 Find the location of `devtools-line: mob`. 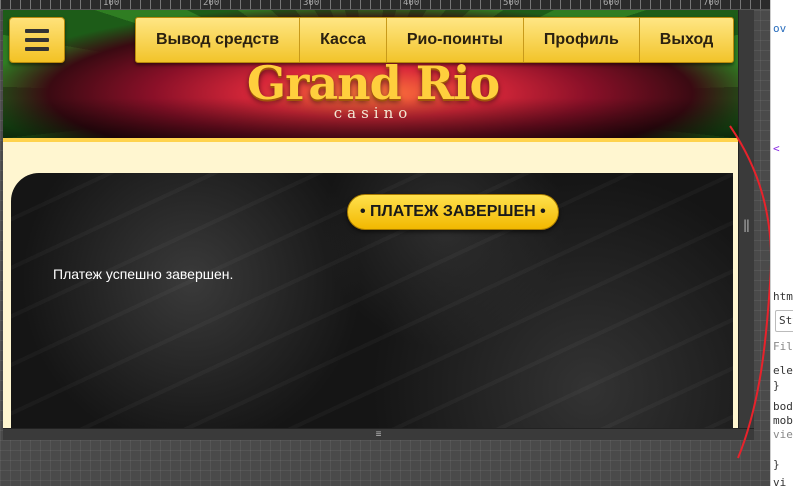

devtools-line: mob is located at coordinates (783, 420).